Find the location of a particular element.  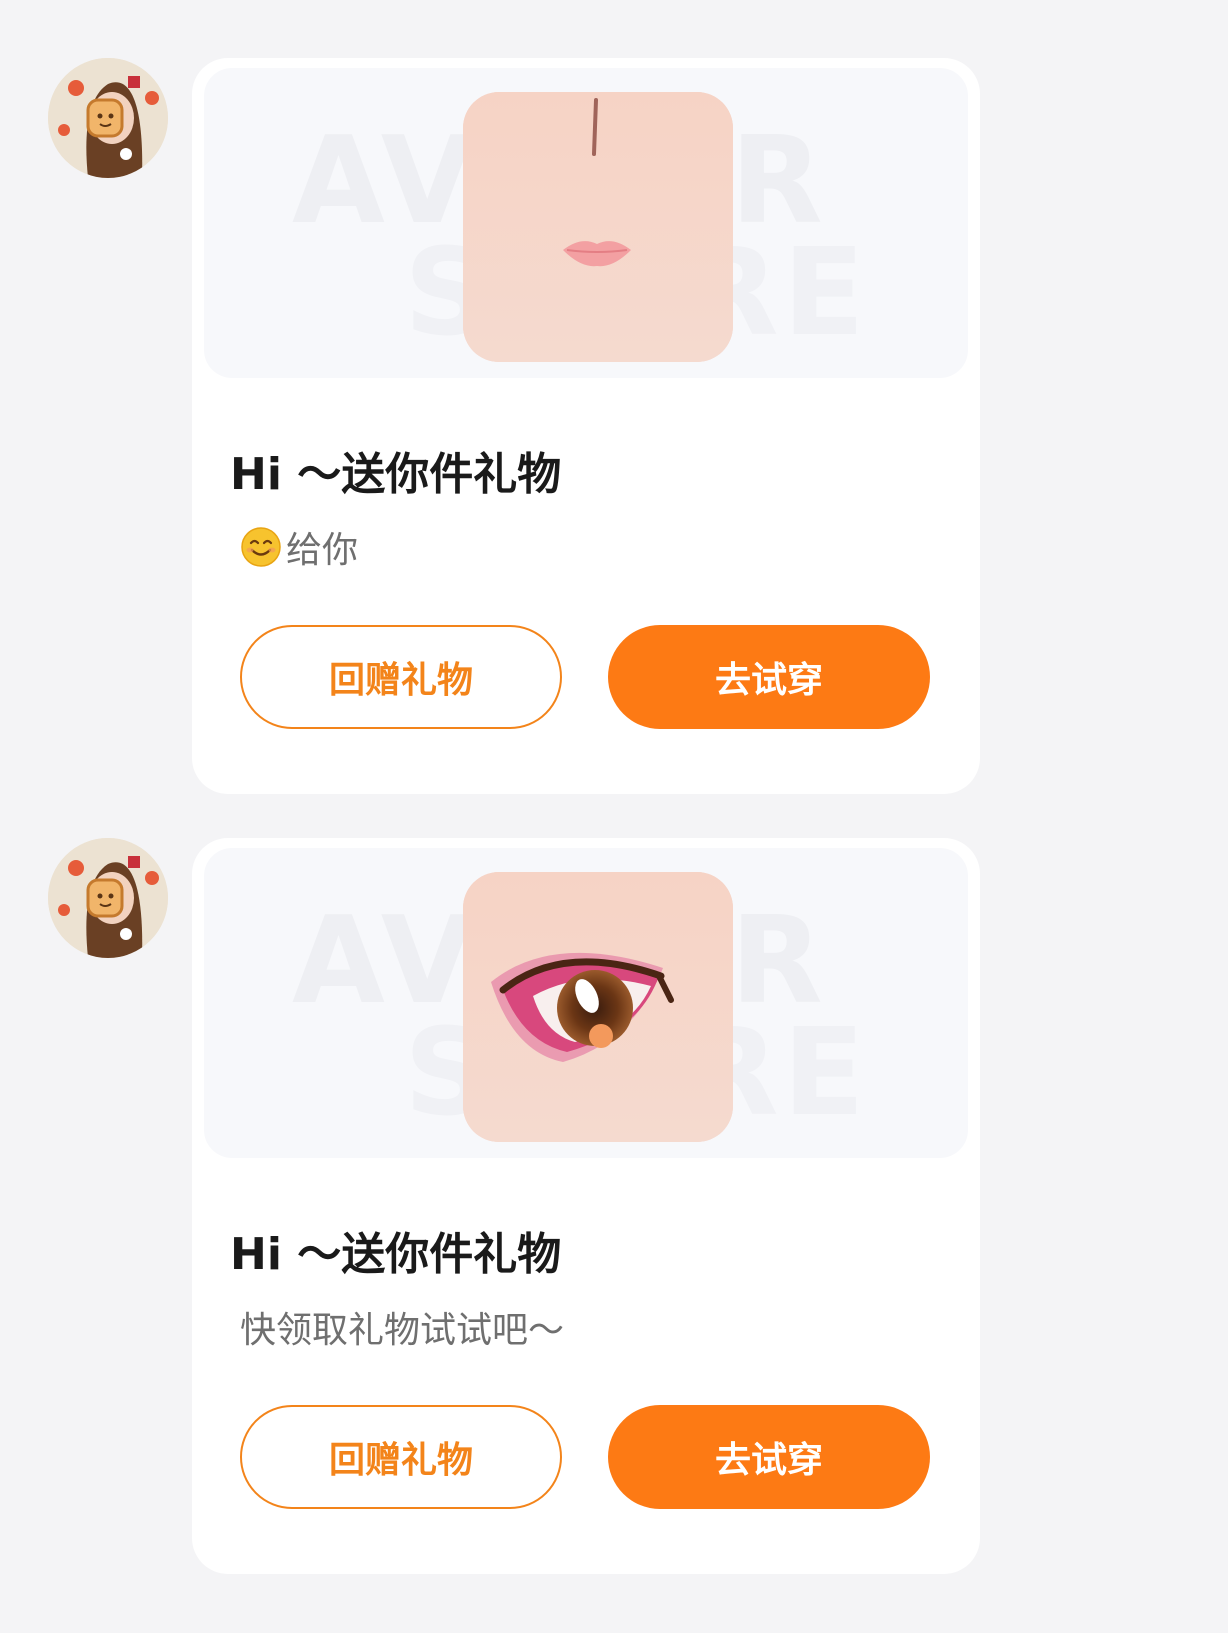

face-nose-lips-icon is located at coordinates (598, 227).